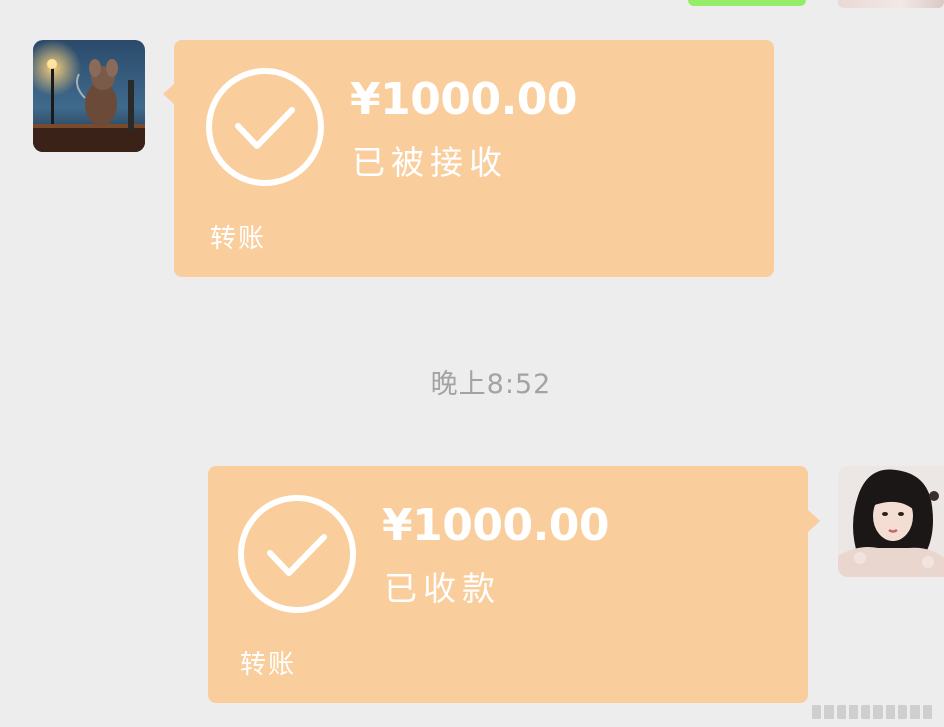  I want to click on user-avatar, so click(891, 521).